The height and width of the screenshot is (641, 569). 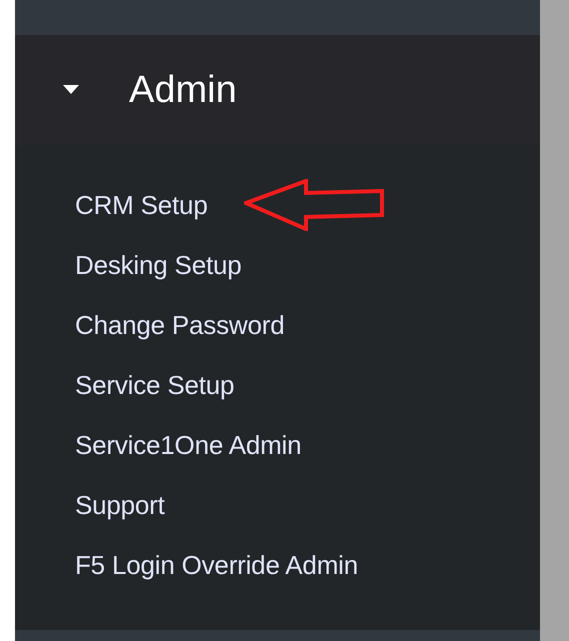 What do you see at coordinates (71, 90) in the screenshot?
I see `caret-icon` at bounding box center [71, 90].